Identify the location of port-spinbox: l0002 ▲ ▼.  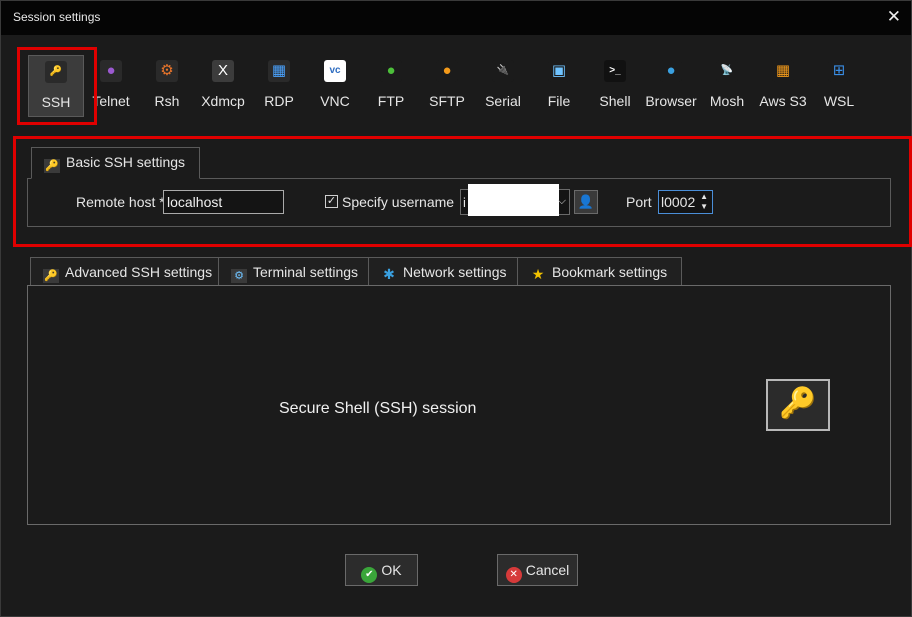
(685, 202).